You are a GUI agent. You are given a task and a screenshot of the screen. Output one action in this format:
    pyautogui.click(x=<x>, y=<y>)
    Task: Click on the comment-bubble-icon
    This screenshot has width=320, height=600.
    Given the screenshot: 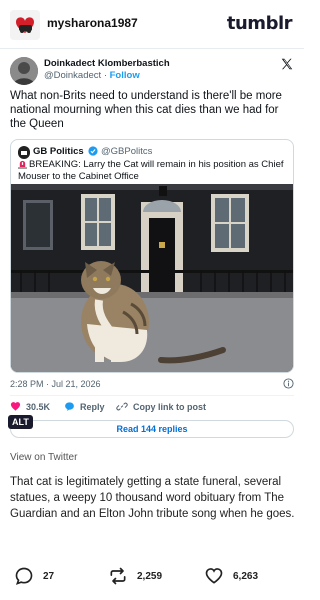 What is the action you would take?
    pyautogui.click(x=24, y=576)
    